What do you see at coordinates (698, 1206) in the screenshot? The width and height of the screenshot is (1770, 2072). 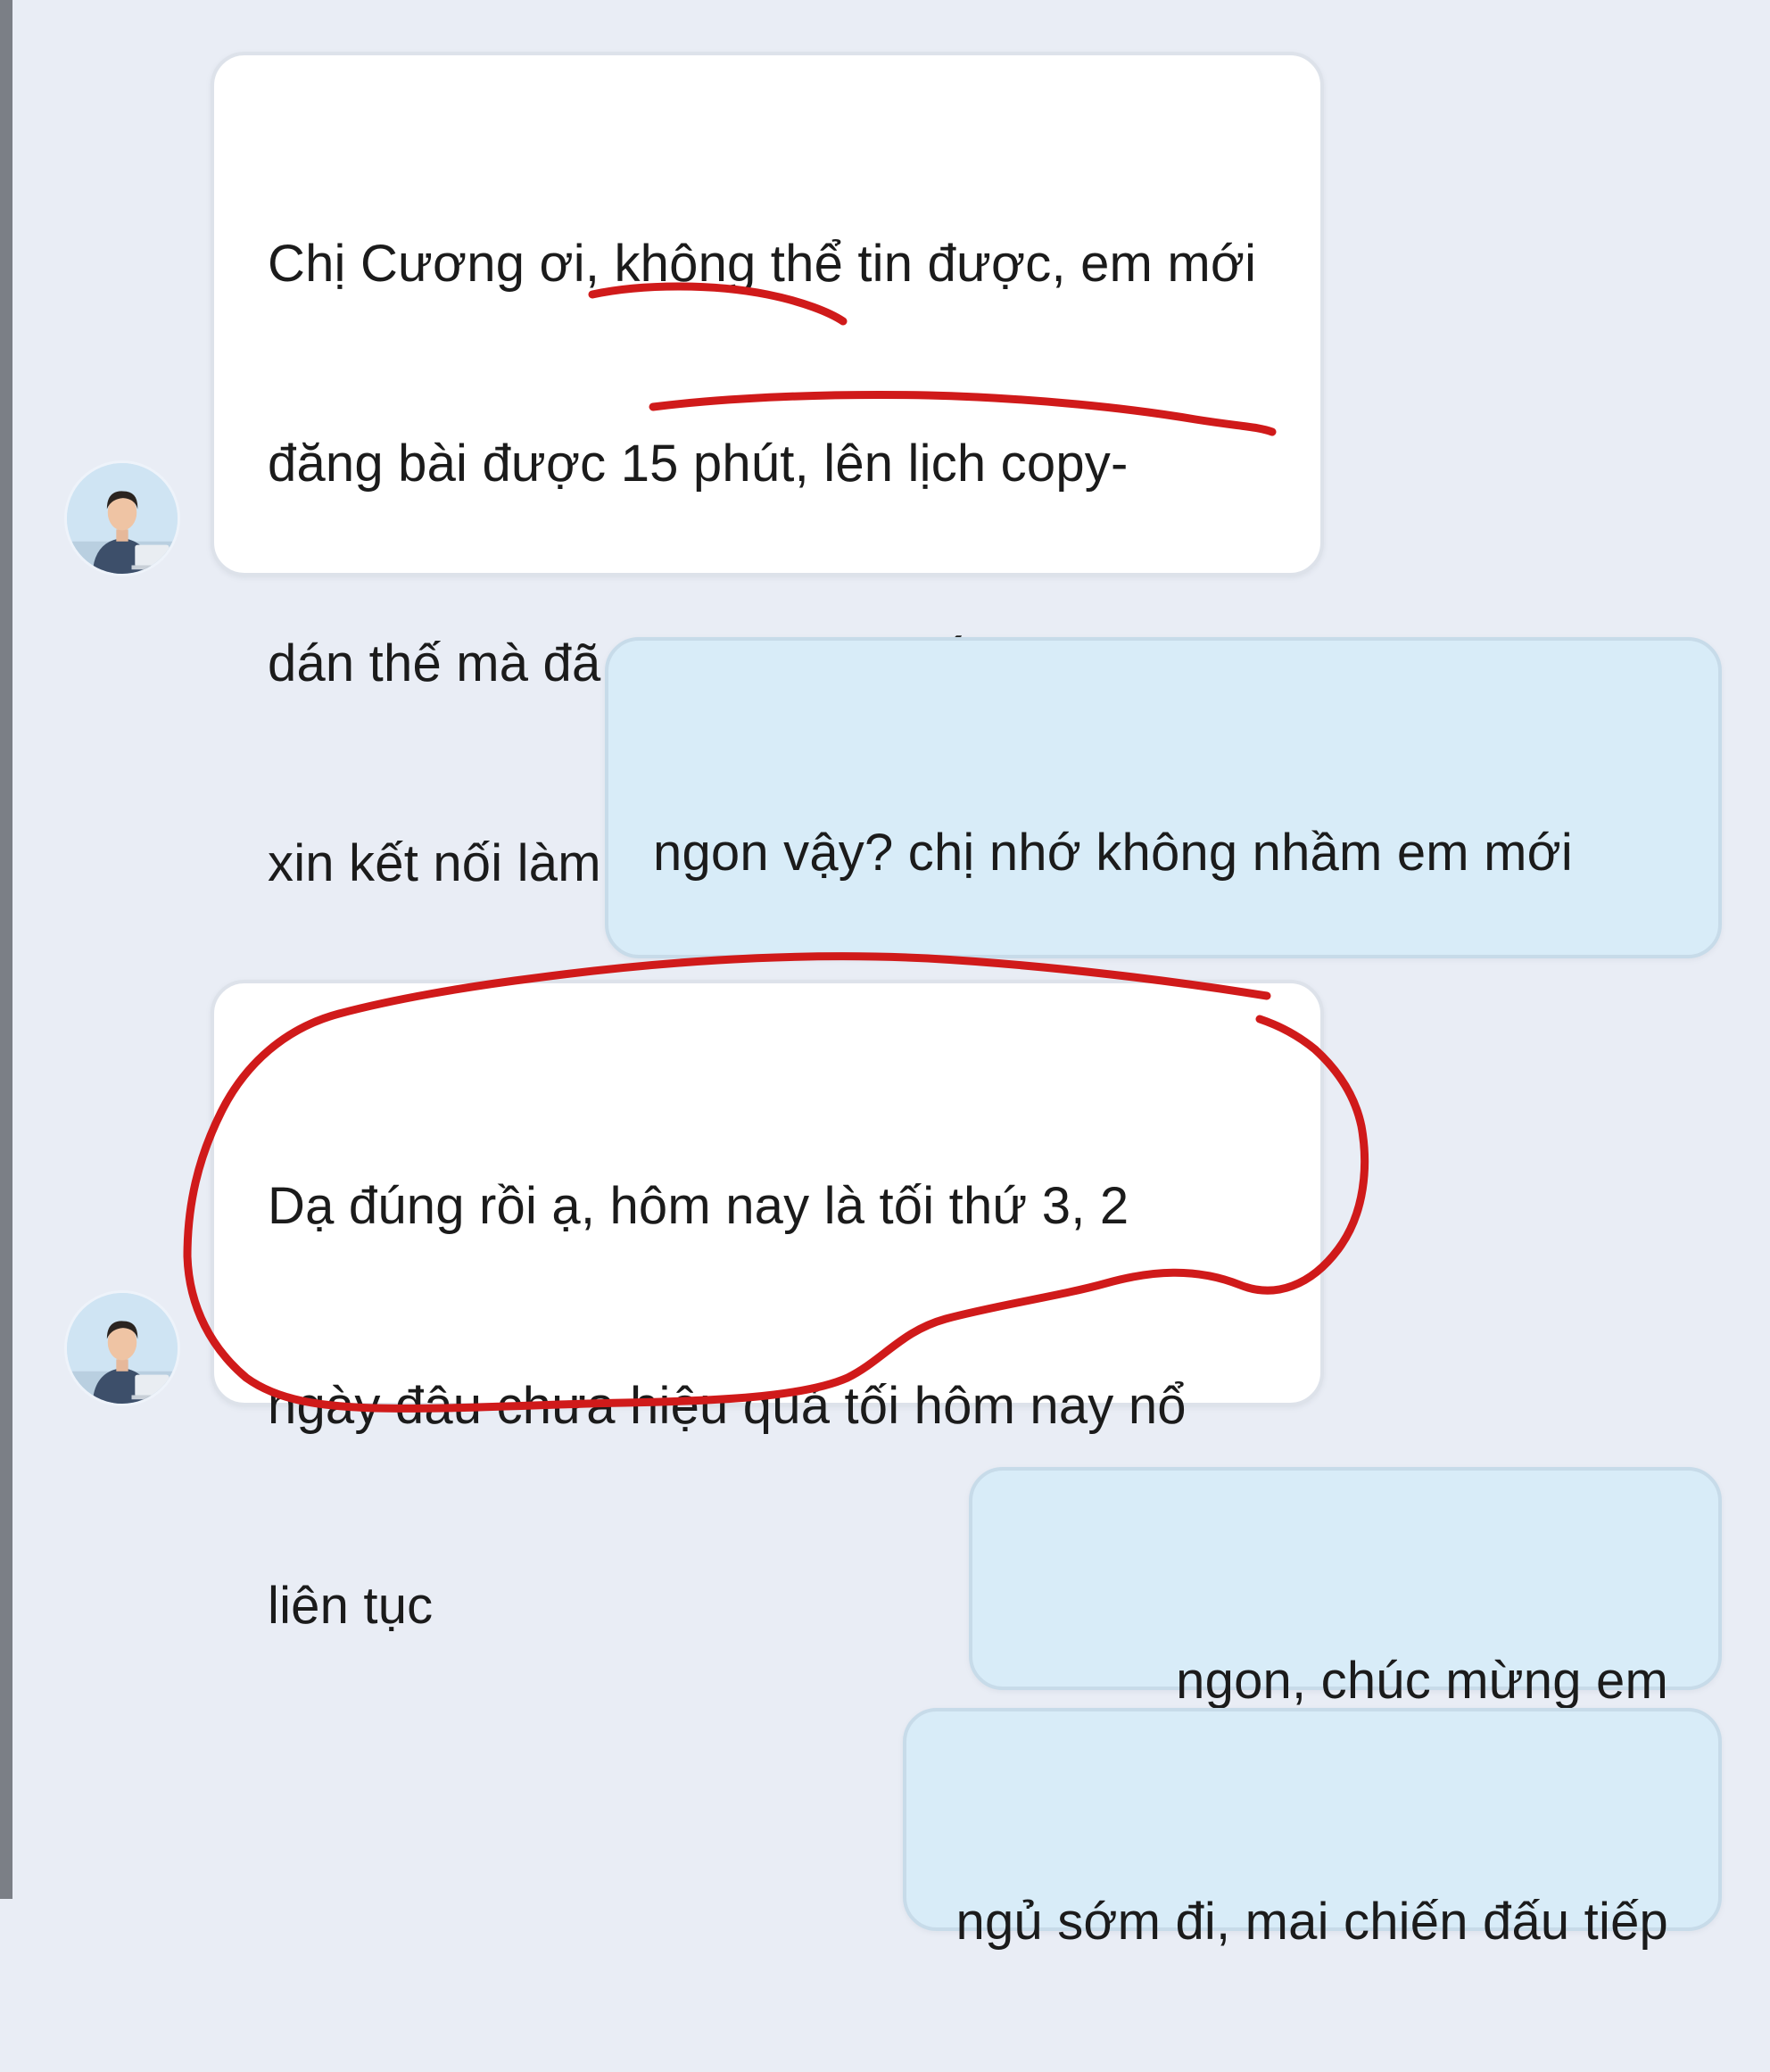 I see `message-line: Dạ đúng rồi ạ, hôm nay là tối thứ 3, 2` at bounding box center [698, 1206].